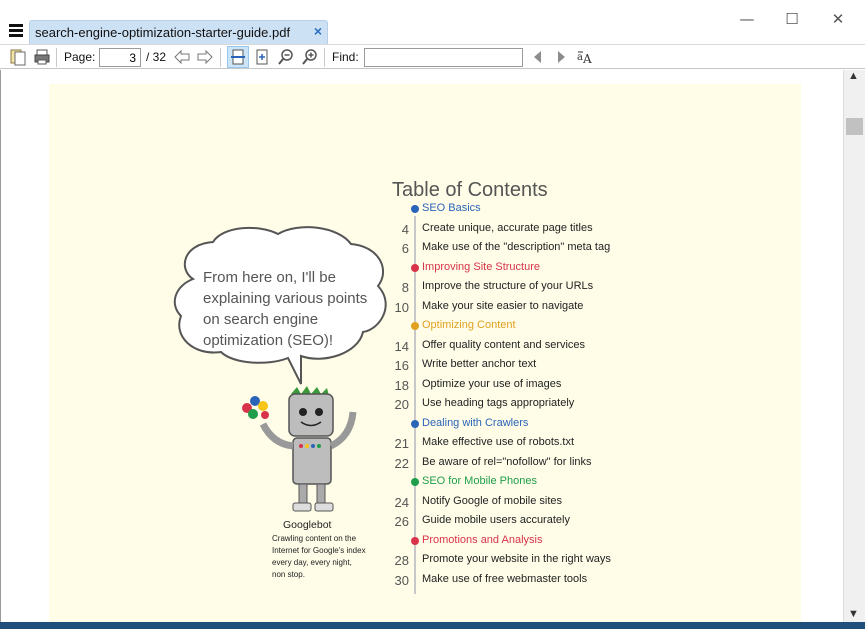 This screenshot has width=865, height=629. Describe the element at coordinates (492, 383) in the screenshot. I see `toc-text: Optimize your use of images` at that location.